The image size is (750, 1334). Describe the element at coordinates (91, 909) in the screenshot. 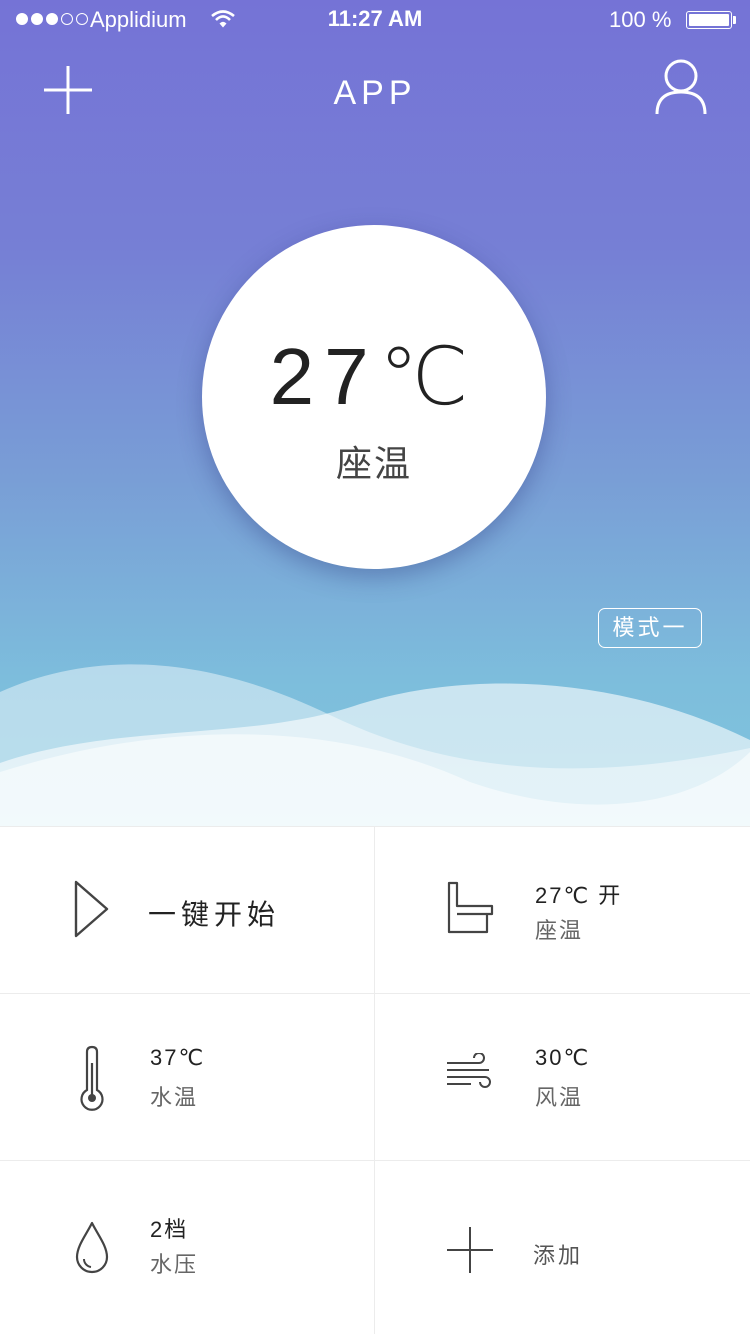

I see `play-icon` at that location.